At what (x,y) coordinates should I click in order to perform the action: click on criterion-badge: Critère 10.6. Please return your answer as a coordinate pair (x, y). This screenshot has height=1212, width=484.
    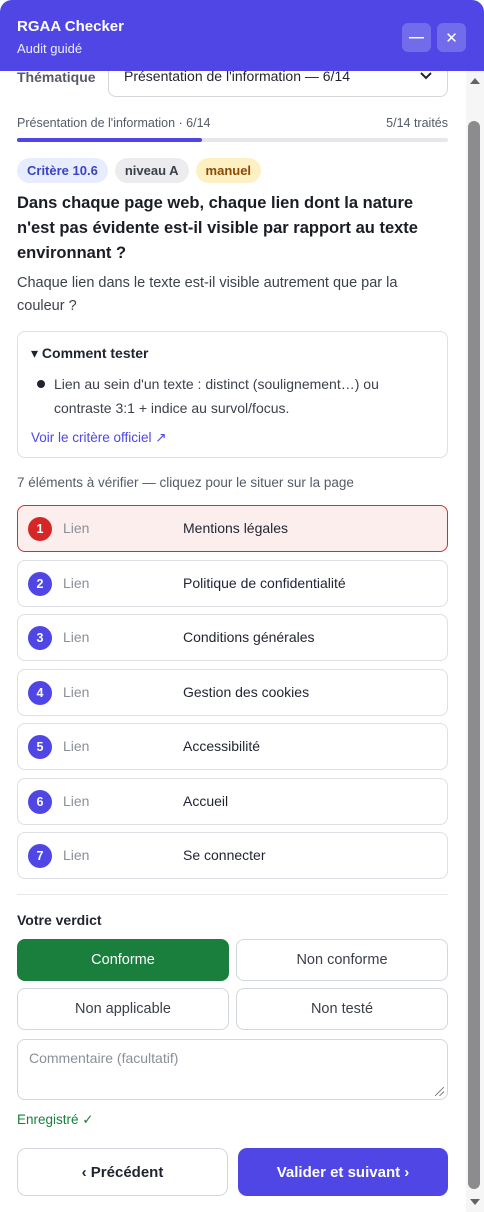
    Looking at the image, I should click on (62, 170).